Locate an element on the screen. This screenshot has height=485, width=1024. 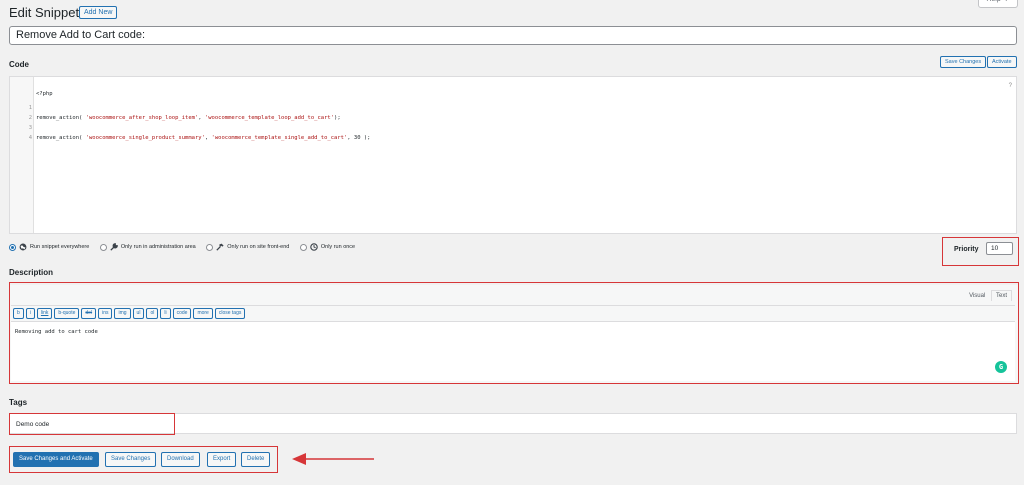
code-label: Code is located at coordinates (19, 64).